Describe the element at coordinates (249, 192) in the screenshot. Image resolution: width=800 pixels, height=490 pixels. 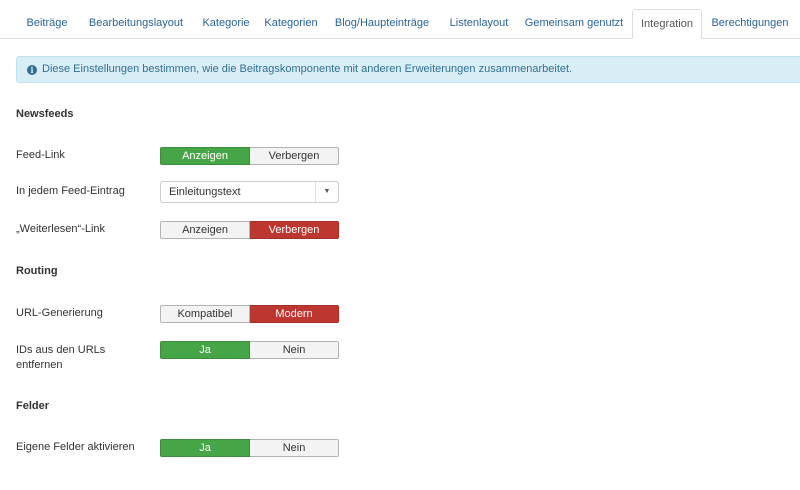
I see `feed-entry-select: Einleitungstext ▼` at that location.